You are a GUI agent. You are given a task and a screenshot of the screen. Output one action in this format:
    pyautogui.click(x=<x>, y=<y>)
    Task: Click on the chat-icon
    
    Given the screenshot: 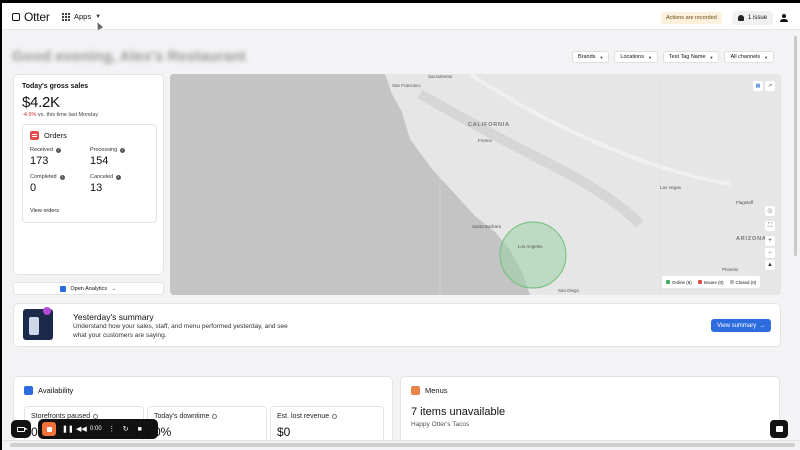 What is the action you would take?
    pyautogui.click(x=779, y=429)
    